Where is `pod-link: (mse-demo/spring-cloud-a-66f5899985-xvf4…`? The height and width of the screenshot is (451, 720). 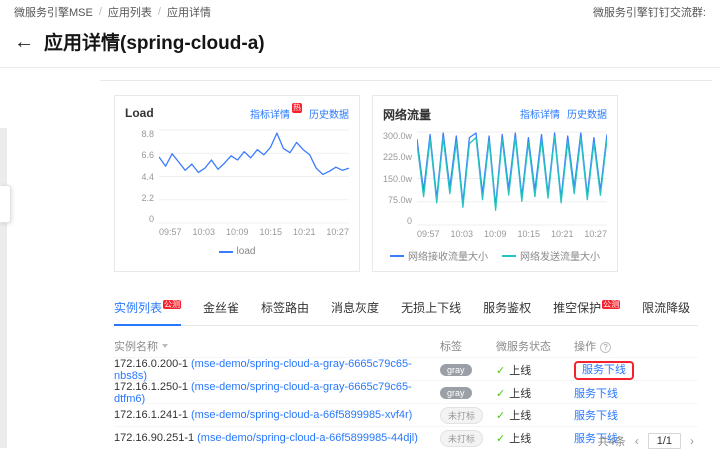
pod-link: (mse-demo/spring-cloud-a-66f5899985-xvf4… is located at coordinates (301, 415).